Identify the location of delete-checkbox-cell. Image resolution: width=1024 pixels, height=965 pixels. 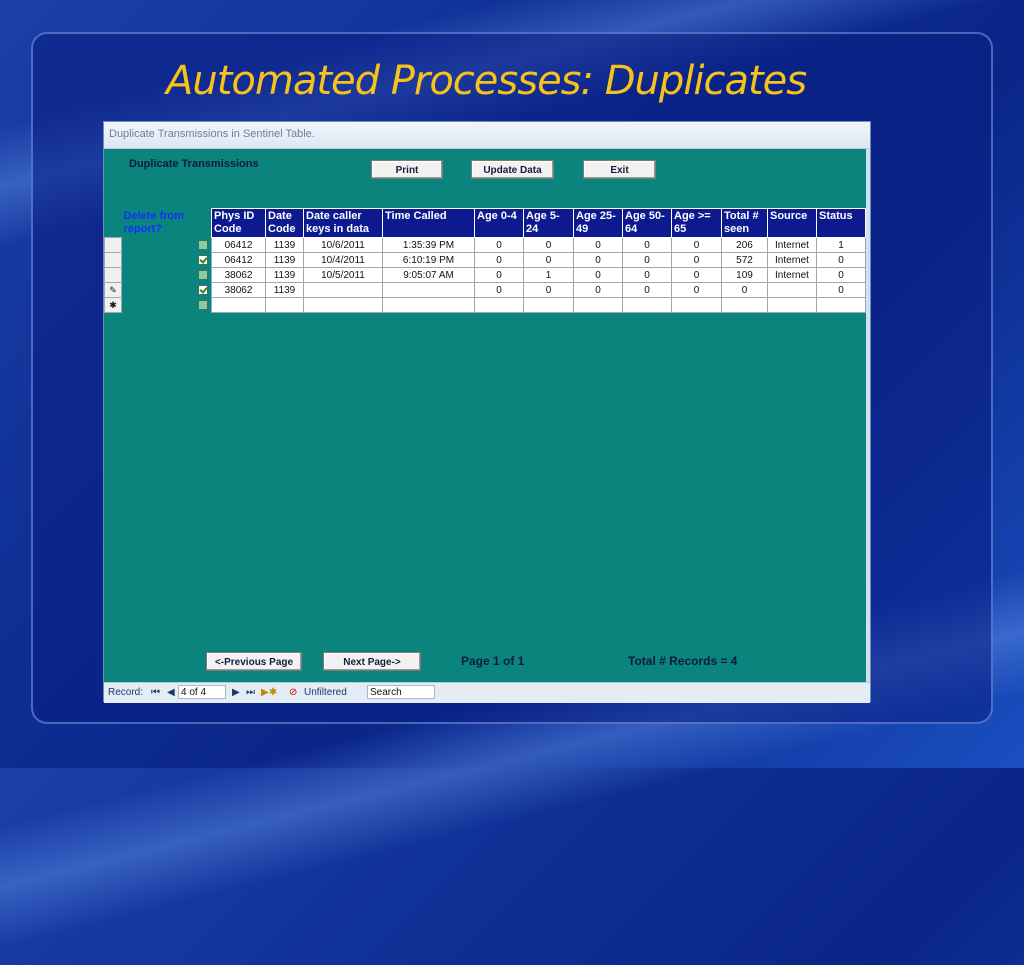
(166, 275).